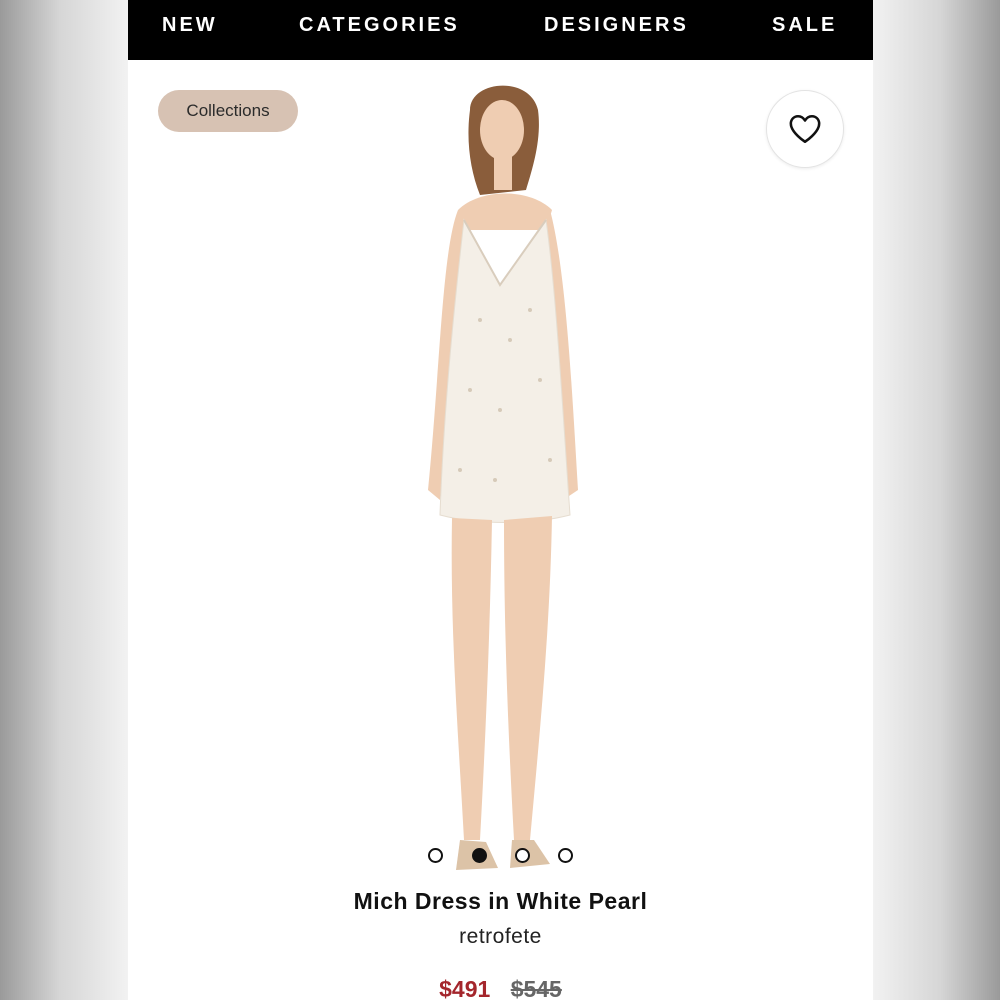  What do you see at coordinates (500, 30) in the screenshot?
I see `top-nav: NEW CATEGORIES DESIGNERS SALE` at bounding box center [500, 30].